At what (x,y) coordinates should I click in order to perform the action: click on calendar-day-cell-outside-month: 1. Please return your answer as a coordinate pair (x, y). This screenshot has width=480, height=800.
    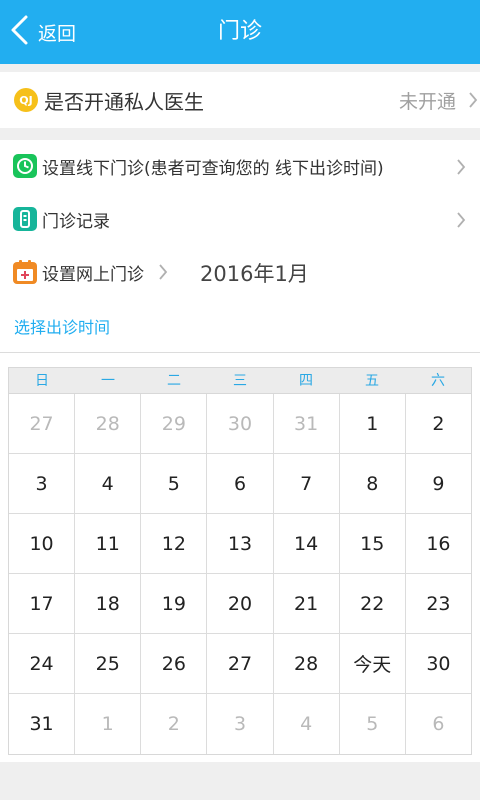
    Looking at the image, I should click on (108, 724).